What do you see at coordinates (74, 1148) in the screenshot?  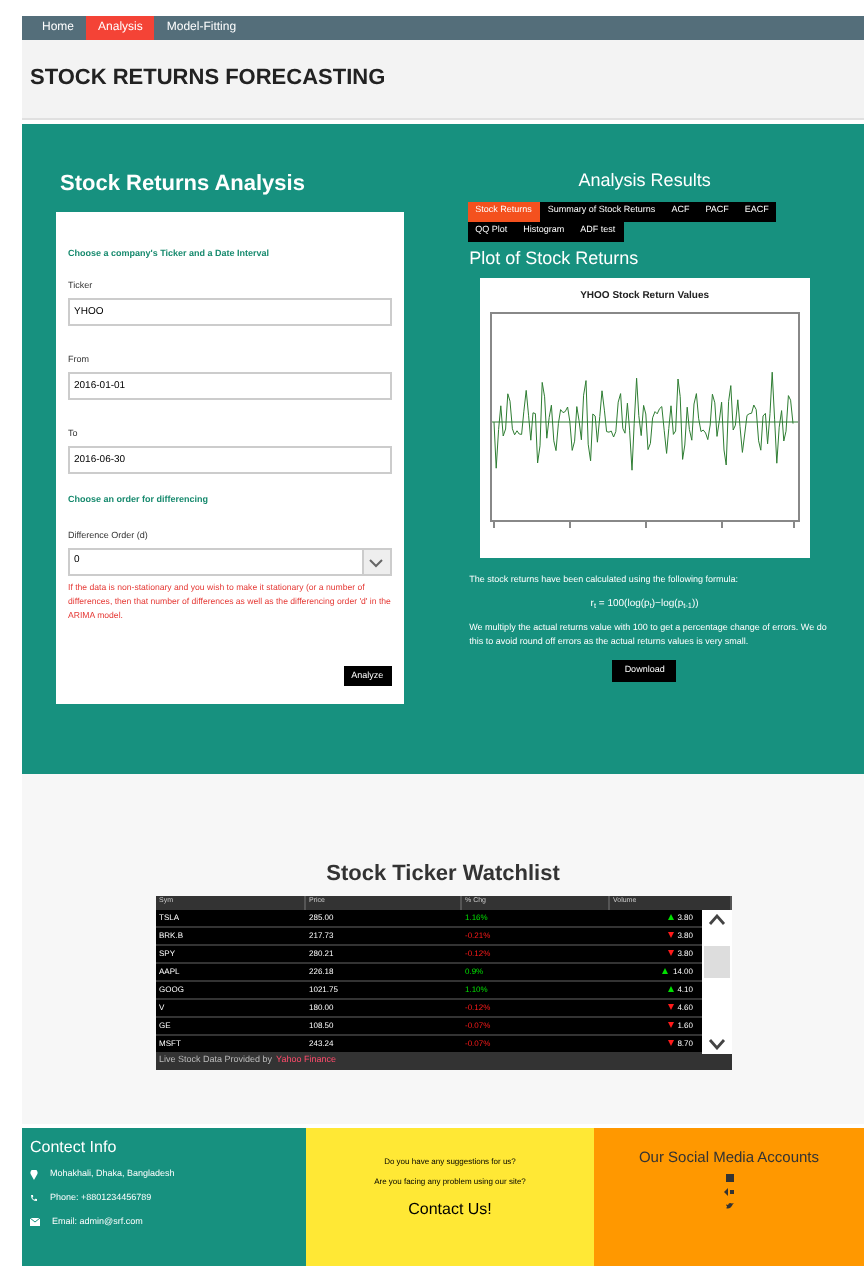 I see `contact-heading: Contect Info` at bounding box center [74, 1148].